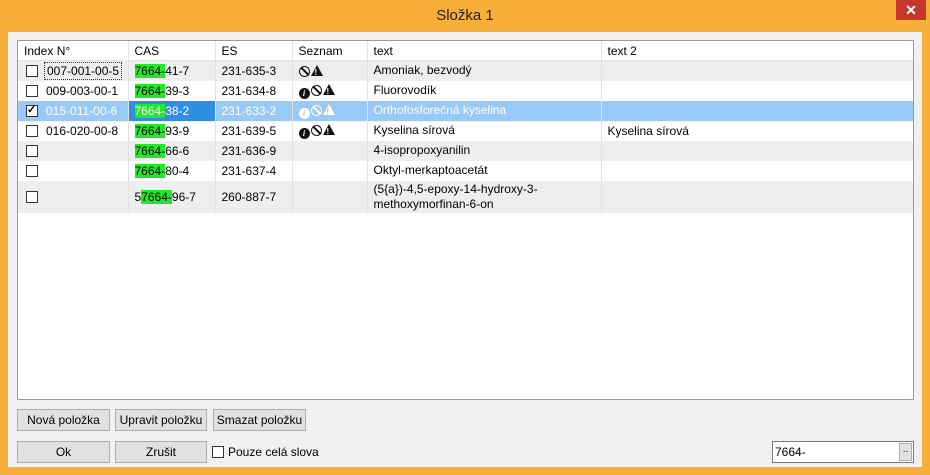 This screenshot has height=475, width=930. What do you see at coordinates (82, 90) in the screenshot?
I see `index-number: 009-003-00-1` at bounding box center [82, 90].